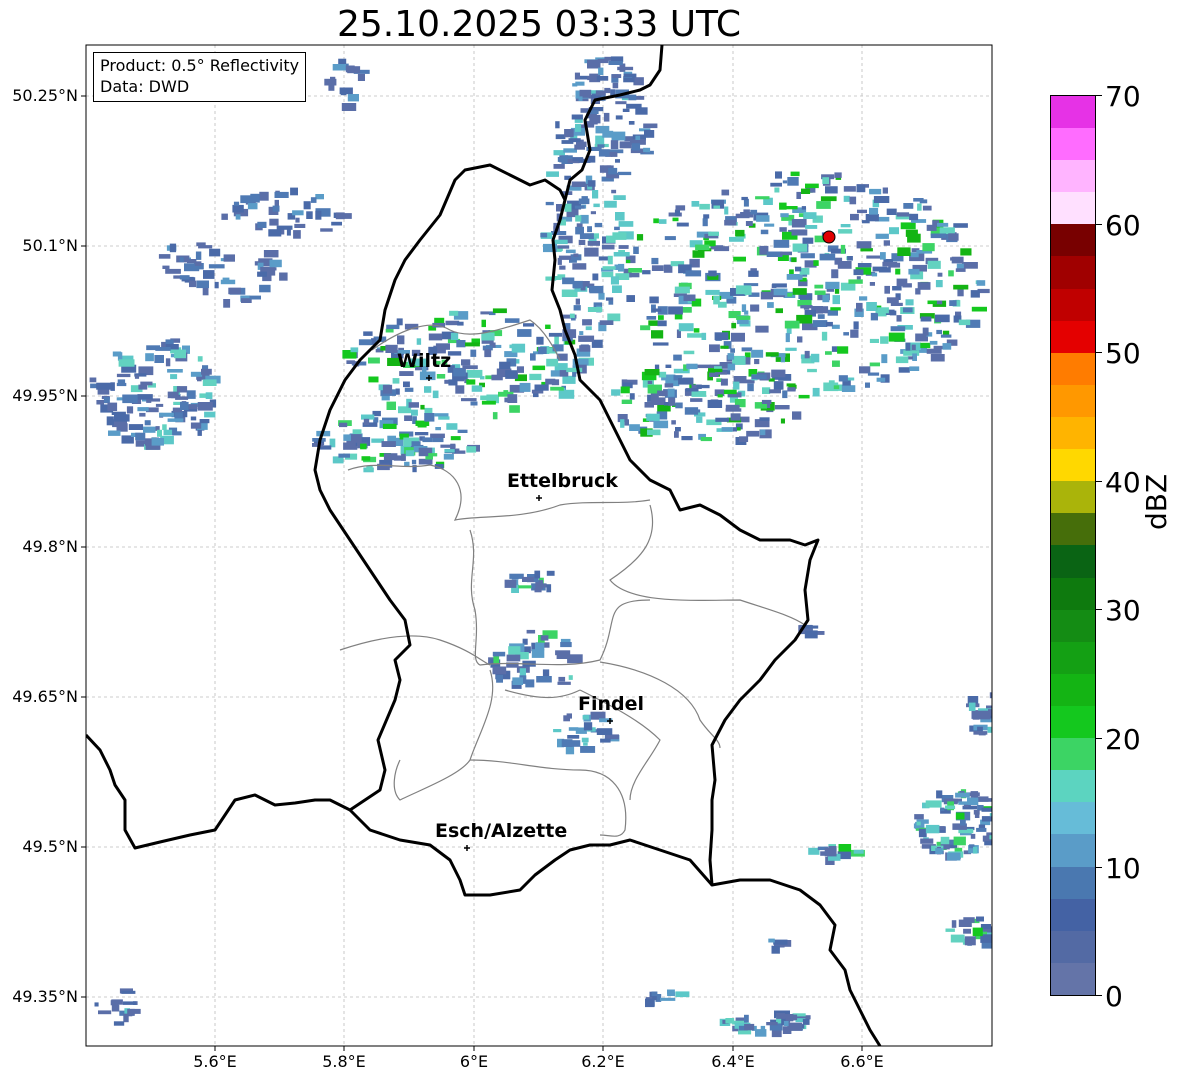 Image resolution: width=1184 pixels, height=1081 pixels. Describe the element at coordinates (45, 95) in the screenshot. I see `lat-tick-label: 50.25°N` at that location.